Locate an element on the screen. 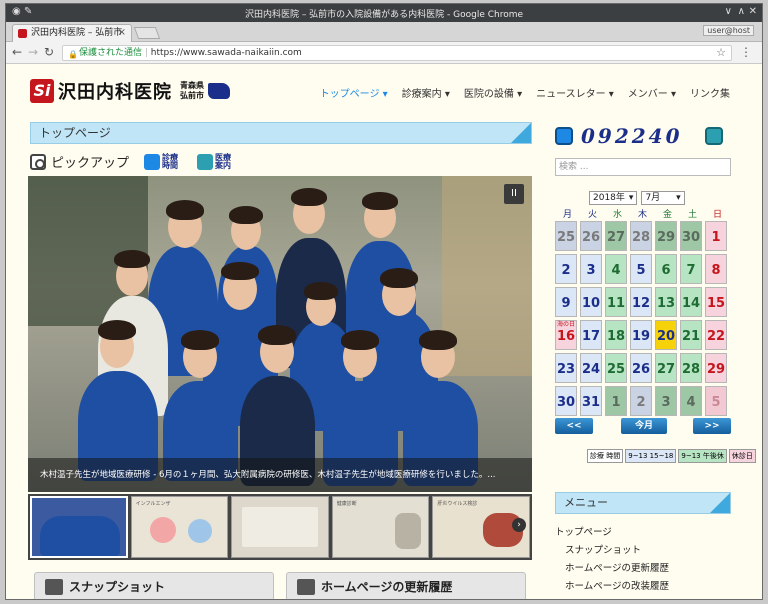 The height and width of the screenshot is (604, 768). calendar-day: 海の日 16 is located at coordinates (566, 335).